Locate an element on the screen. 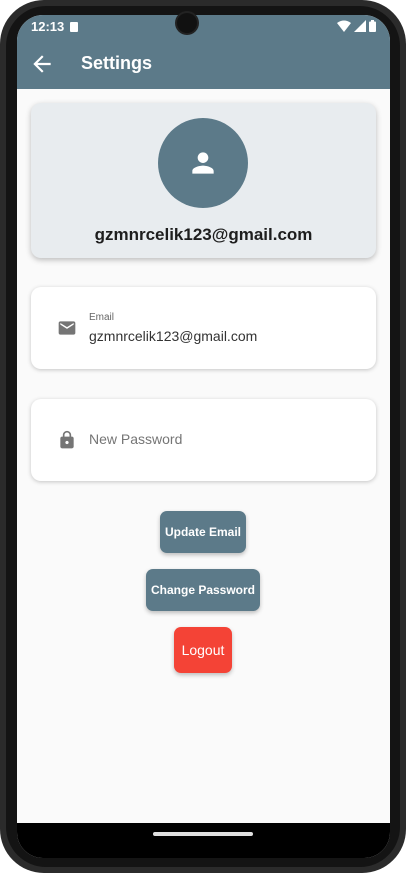 This screenshot has height=873, width=406. signal-icon is located at coordinates (360, 26).